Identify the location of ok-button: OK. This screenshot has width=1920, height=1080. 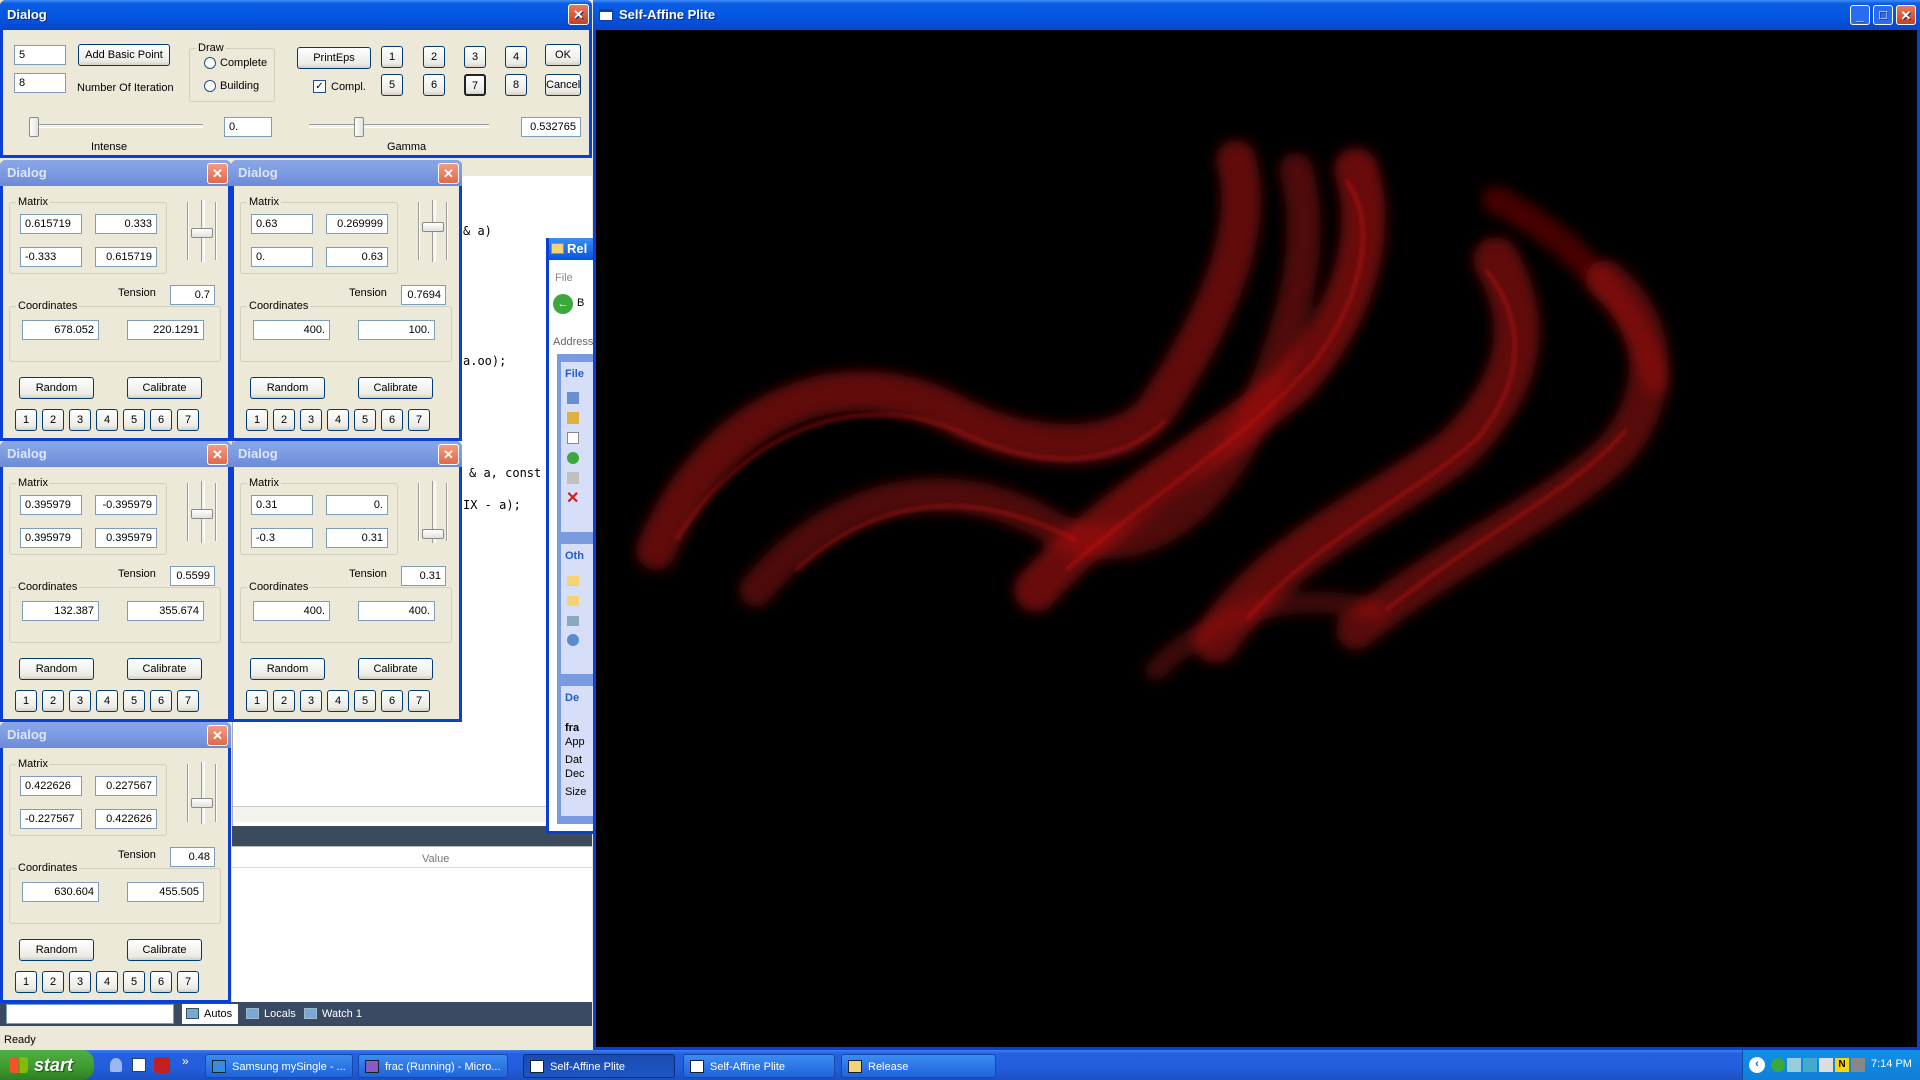
(563, 55).